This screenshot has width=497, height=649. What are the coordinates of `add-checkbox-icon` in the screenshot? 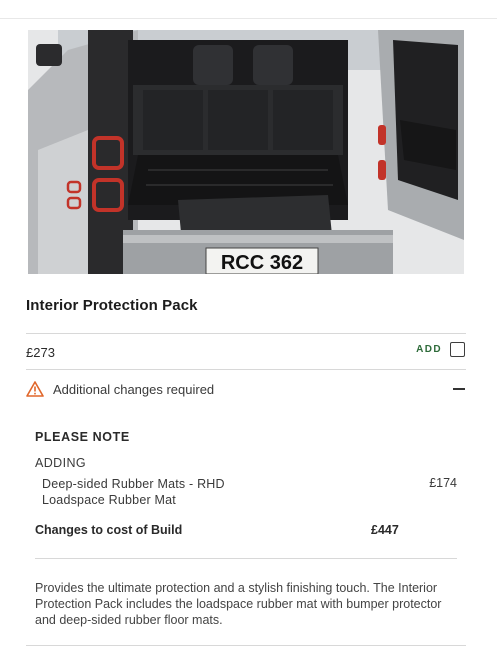 It's located at (457, 349).